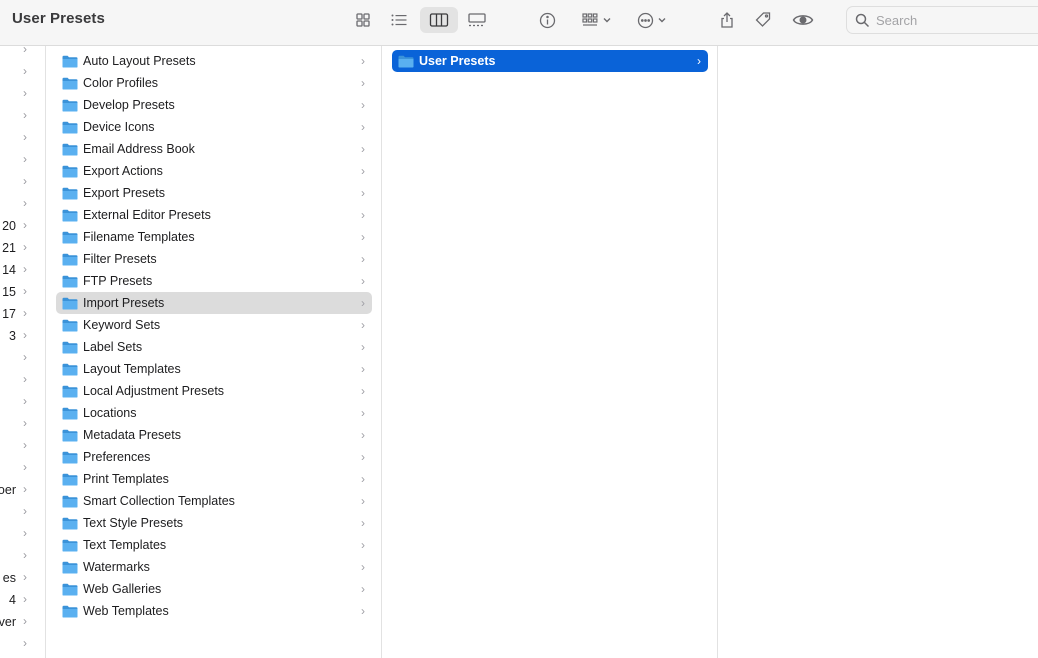  What do you see at coordinates (22, 578) in the screenshot?
I see `parent-list-item: es ›` at bounding box center [22, 578].